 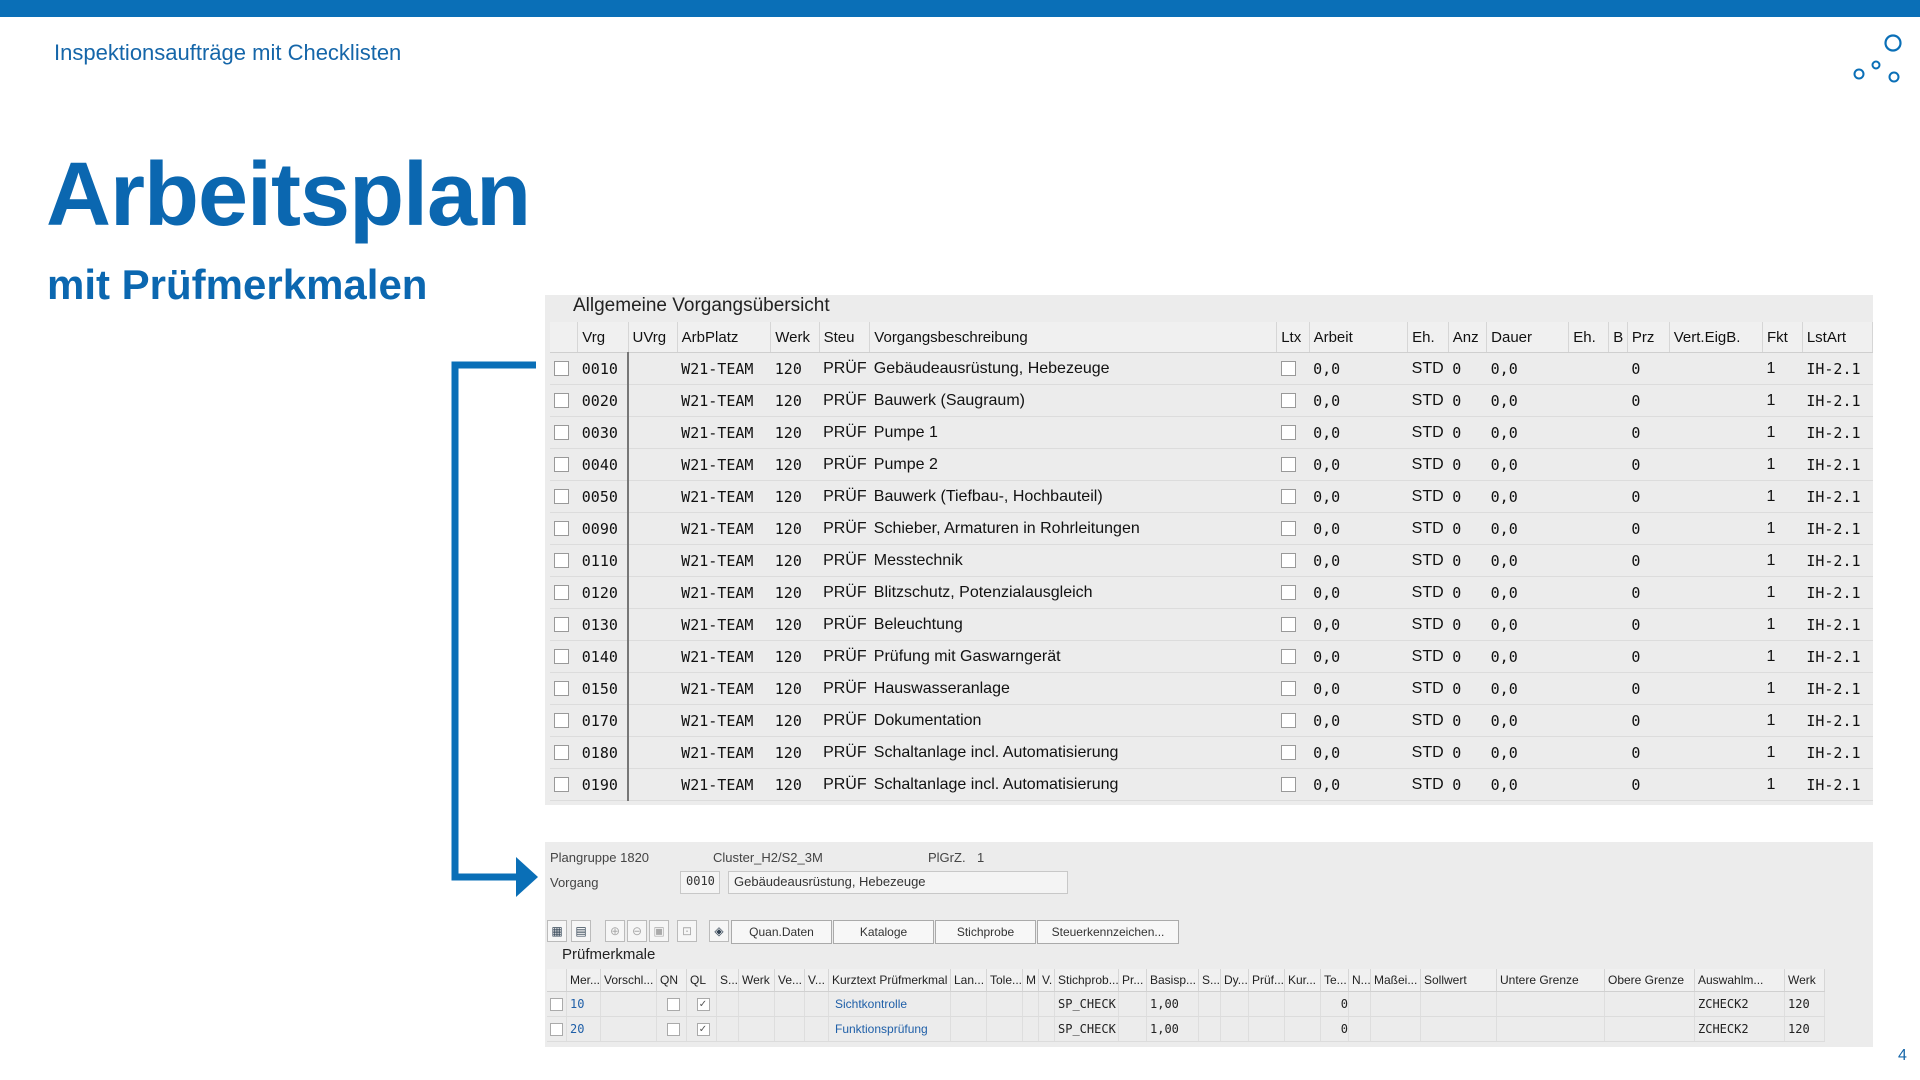 I want to click on column-header: Fkt, so click(x=1782, y=337).